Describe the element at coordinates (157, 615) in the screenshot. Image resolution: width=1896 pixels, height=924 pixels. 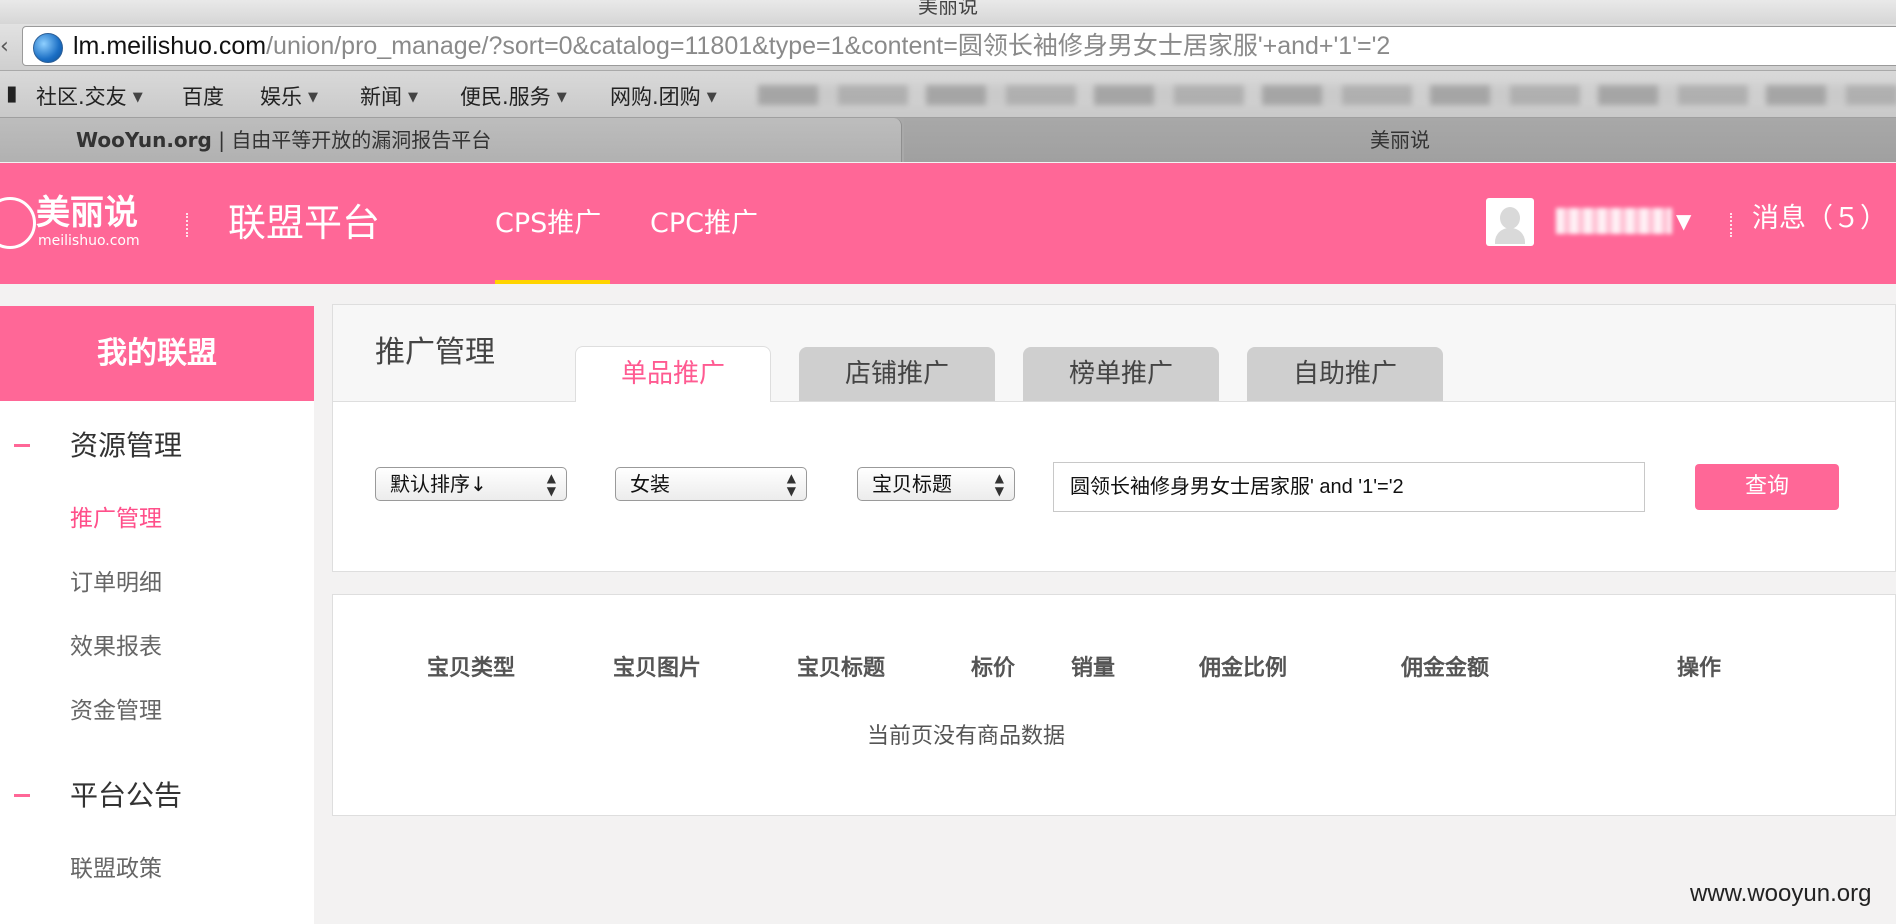
I see `sidebar: 我的联盟 资源管理 推广管理 订单明细 效果报表 资金管理 平台公告 联盟政策` at that location.